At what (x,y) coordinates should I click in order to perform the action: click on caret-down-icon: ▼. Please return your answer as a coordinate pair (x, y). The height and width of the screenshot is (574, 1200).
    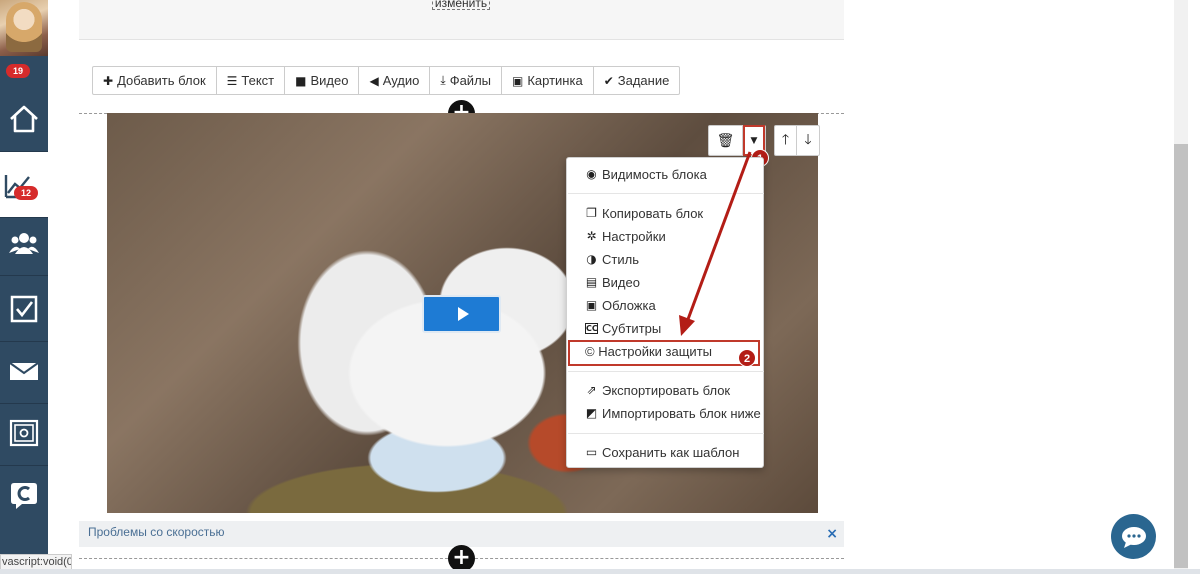
    Looking at the image, I should click on (754, 140).